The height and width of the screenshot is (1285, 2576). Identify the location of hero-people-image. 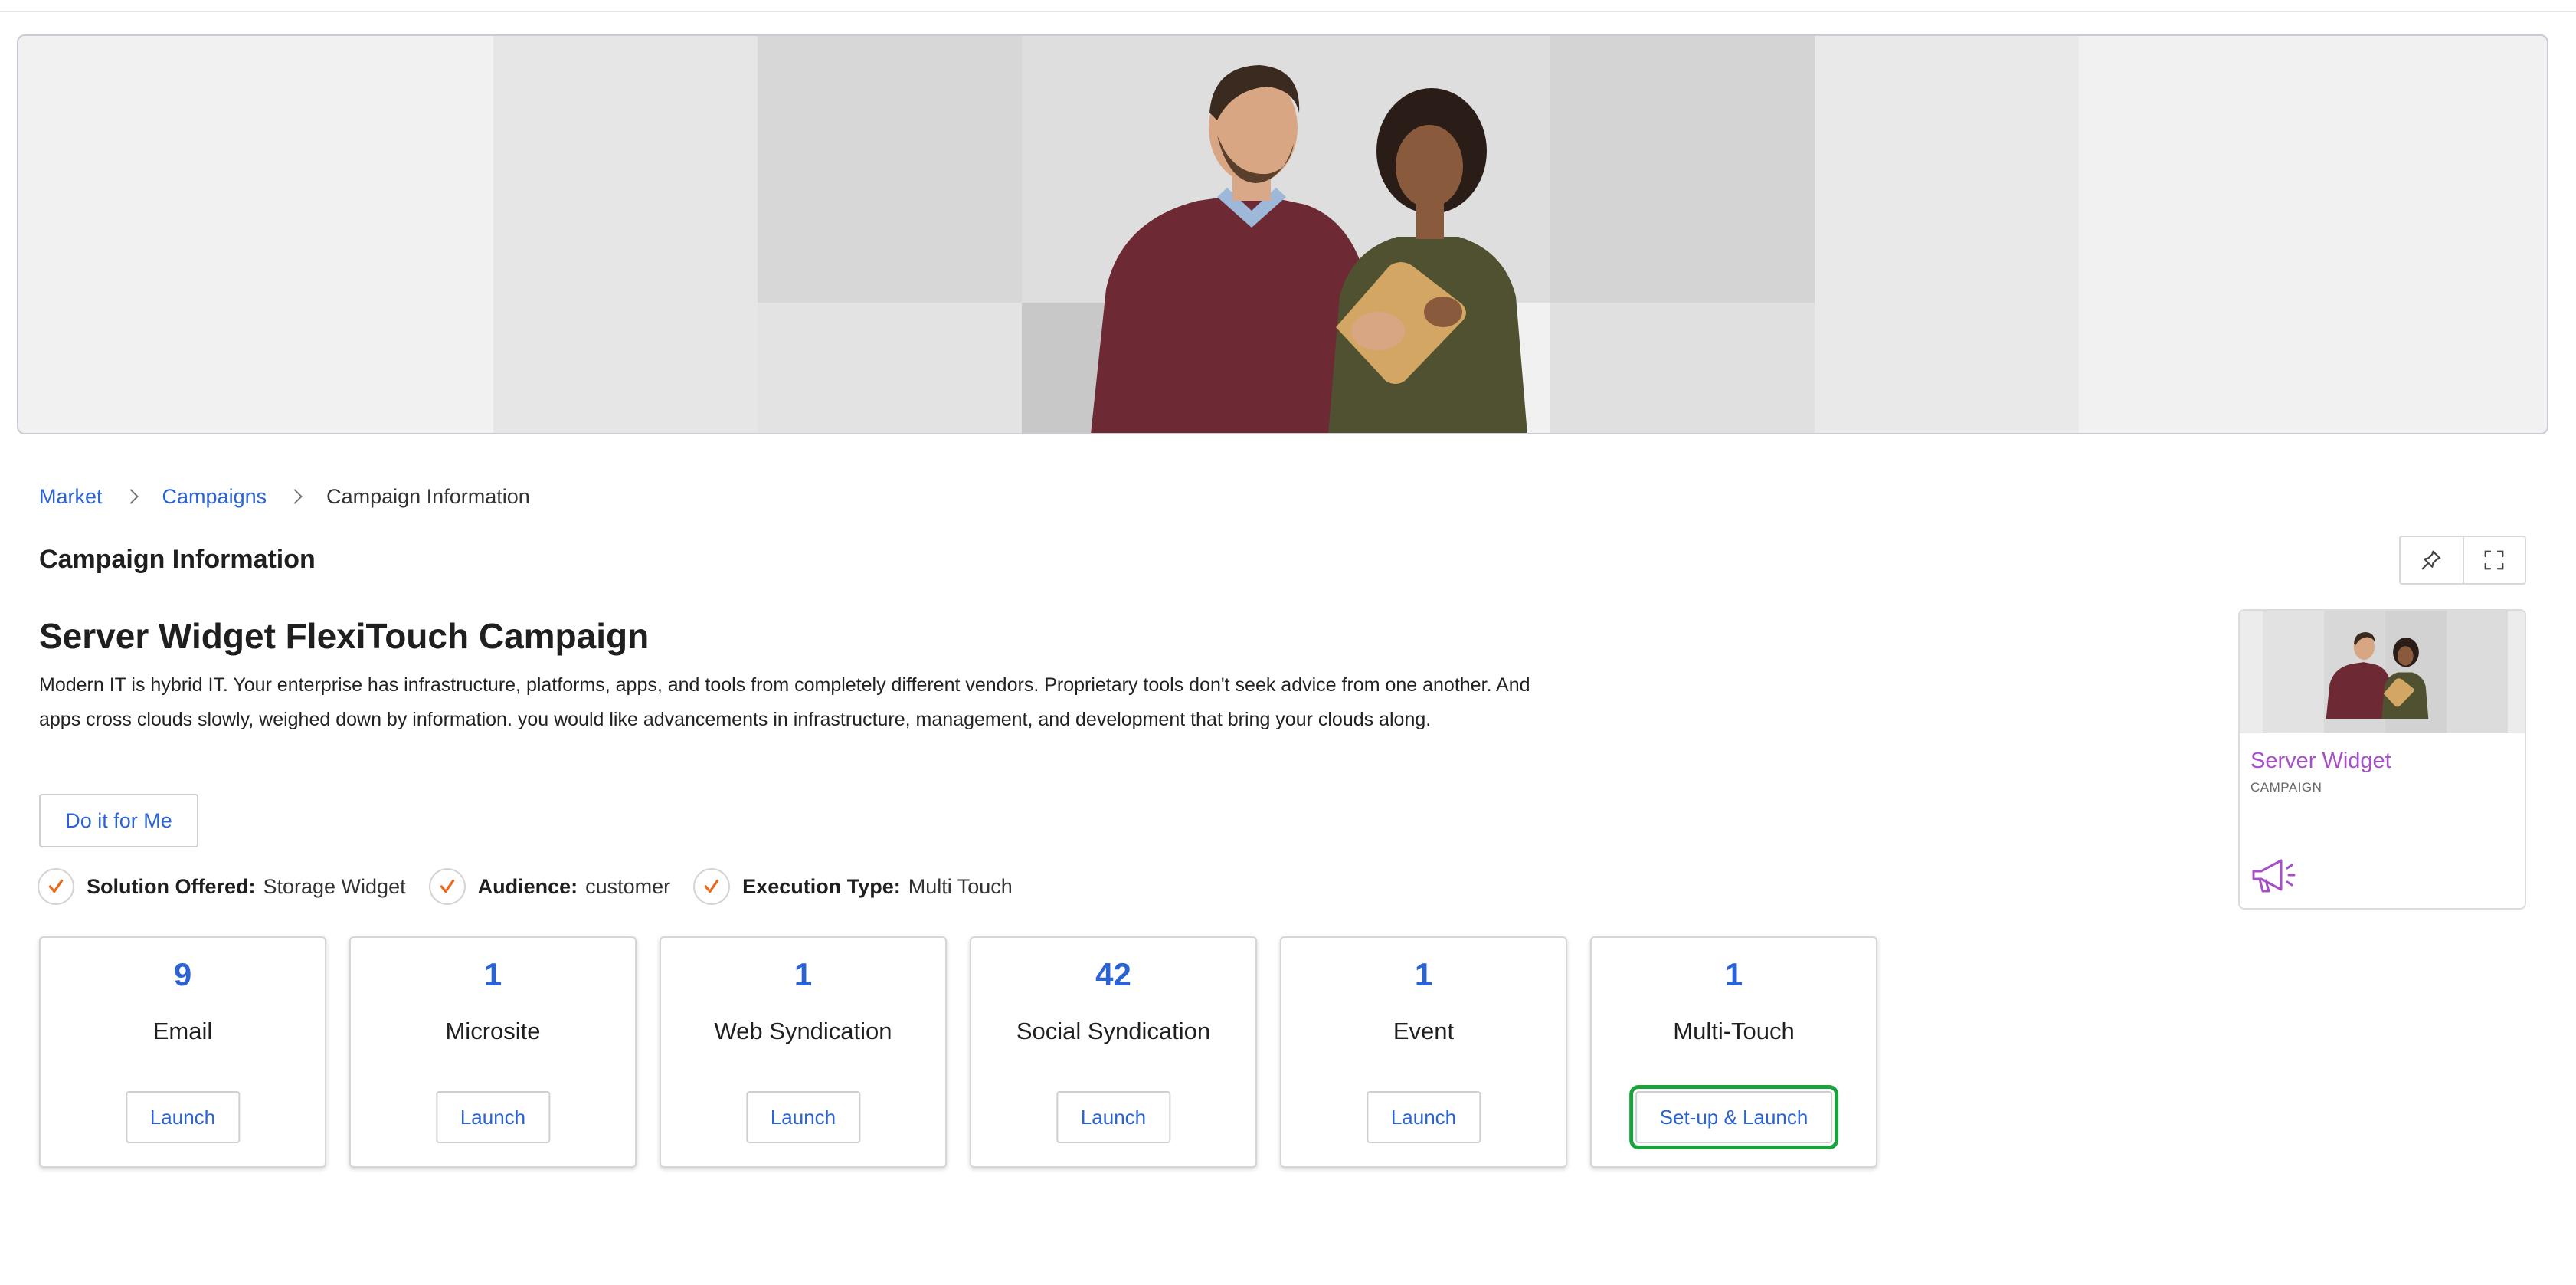
(1309, 249).